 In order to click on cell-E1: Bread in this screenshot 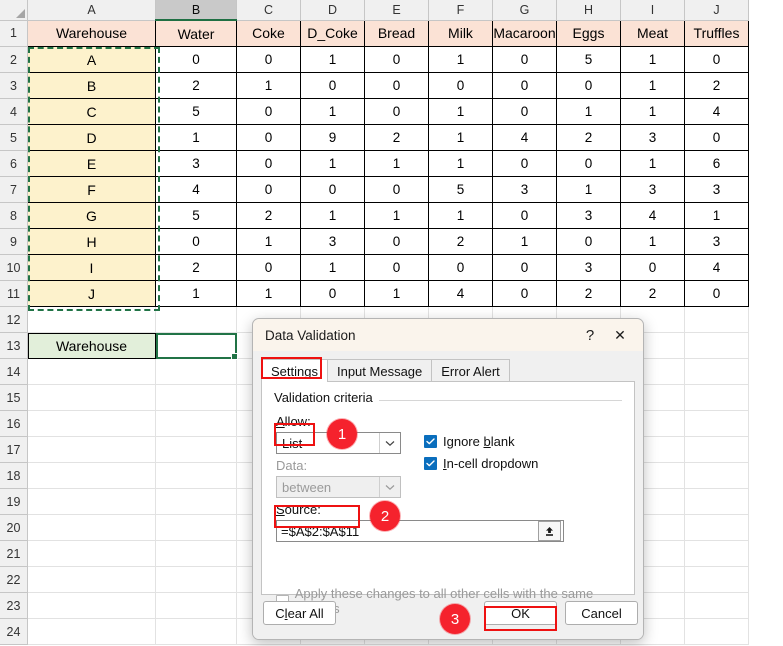, I will do `click(396, 33)`.